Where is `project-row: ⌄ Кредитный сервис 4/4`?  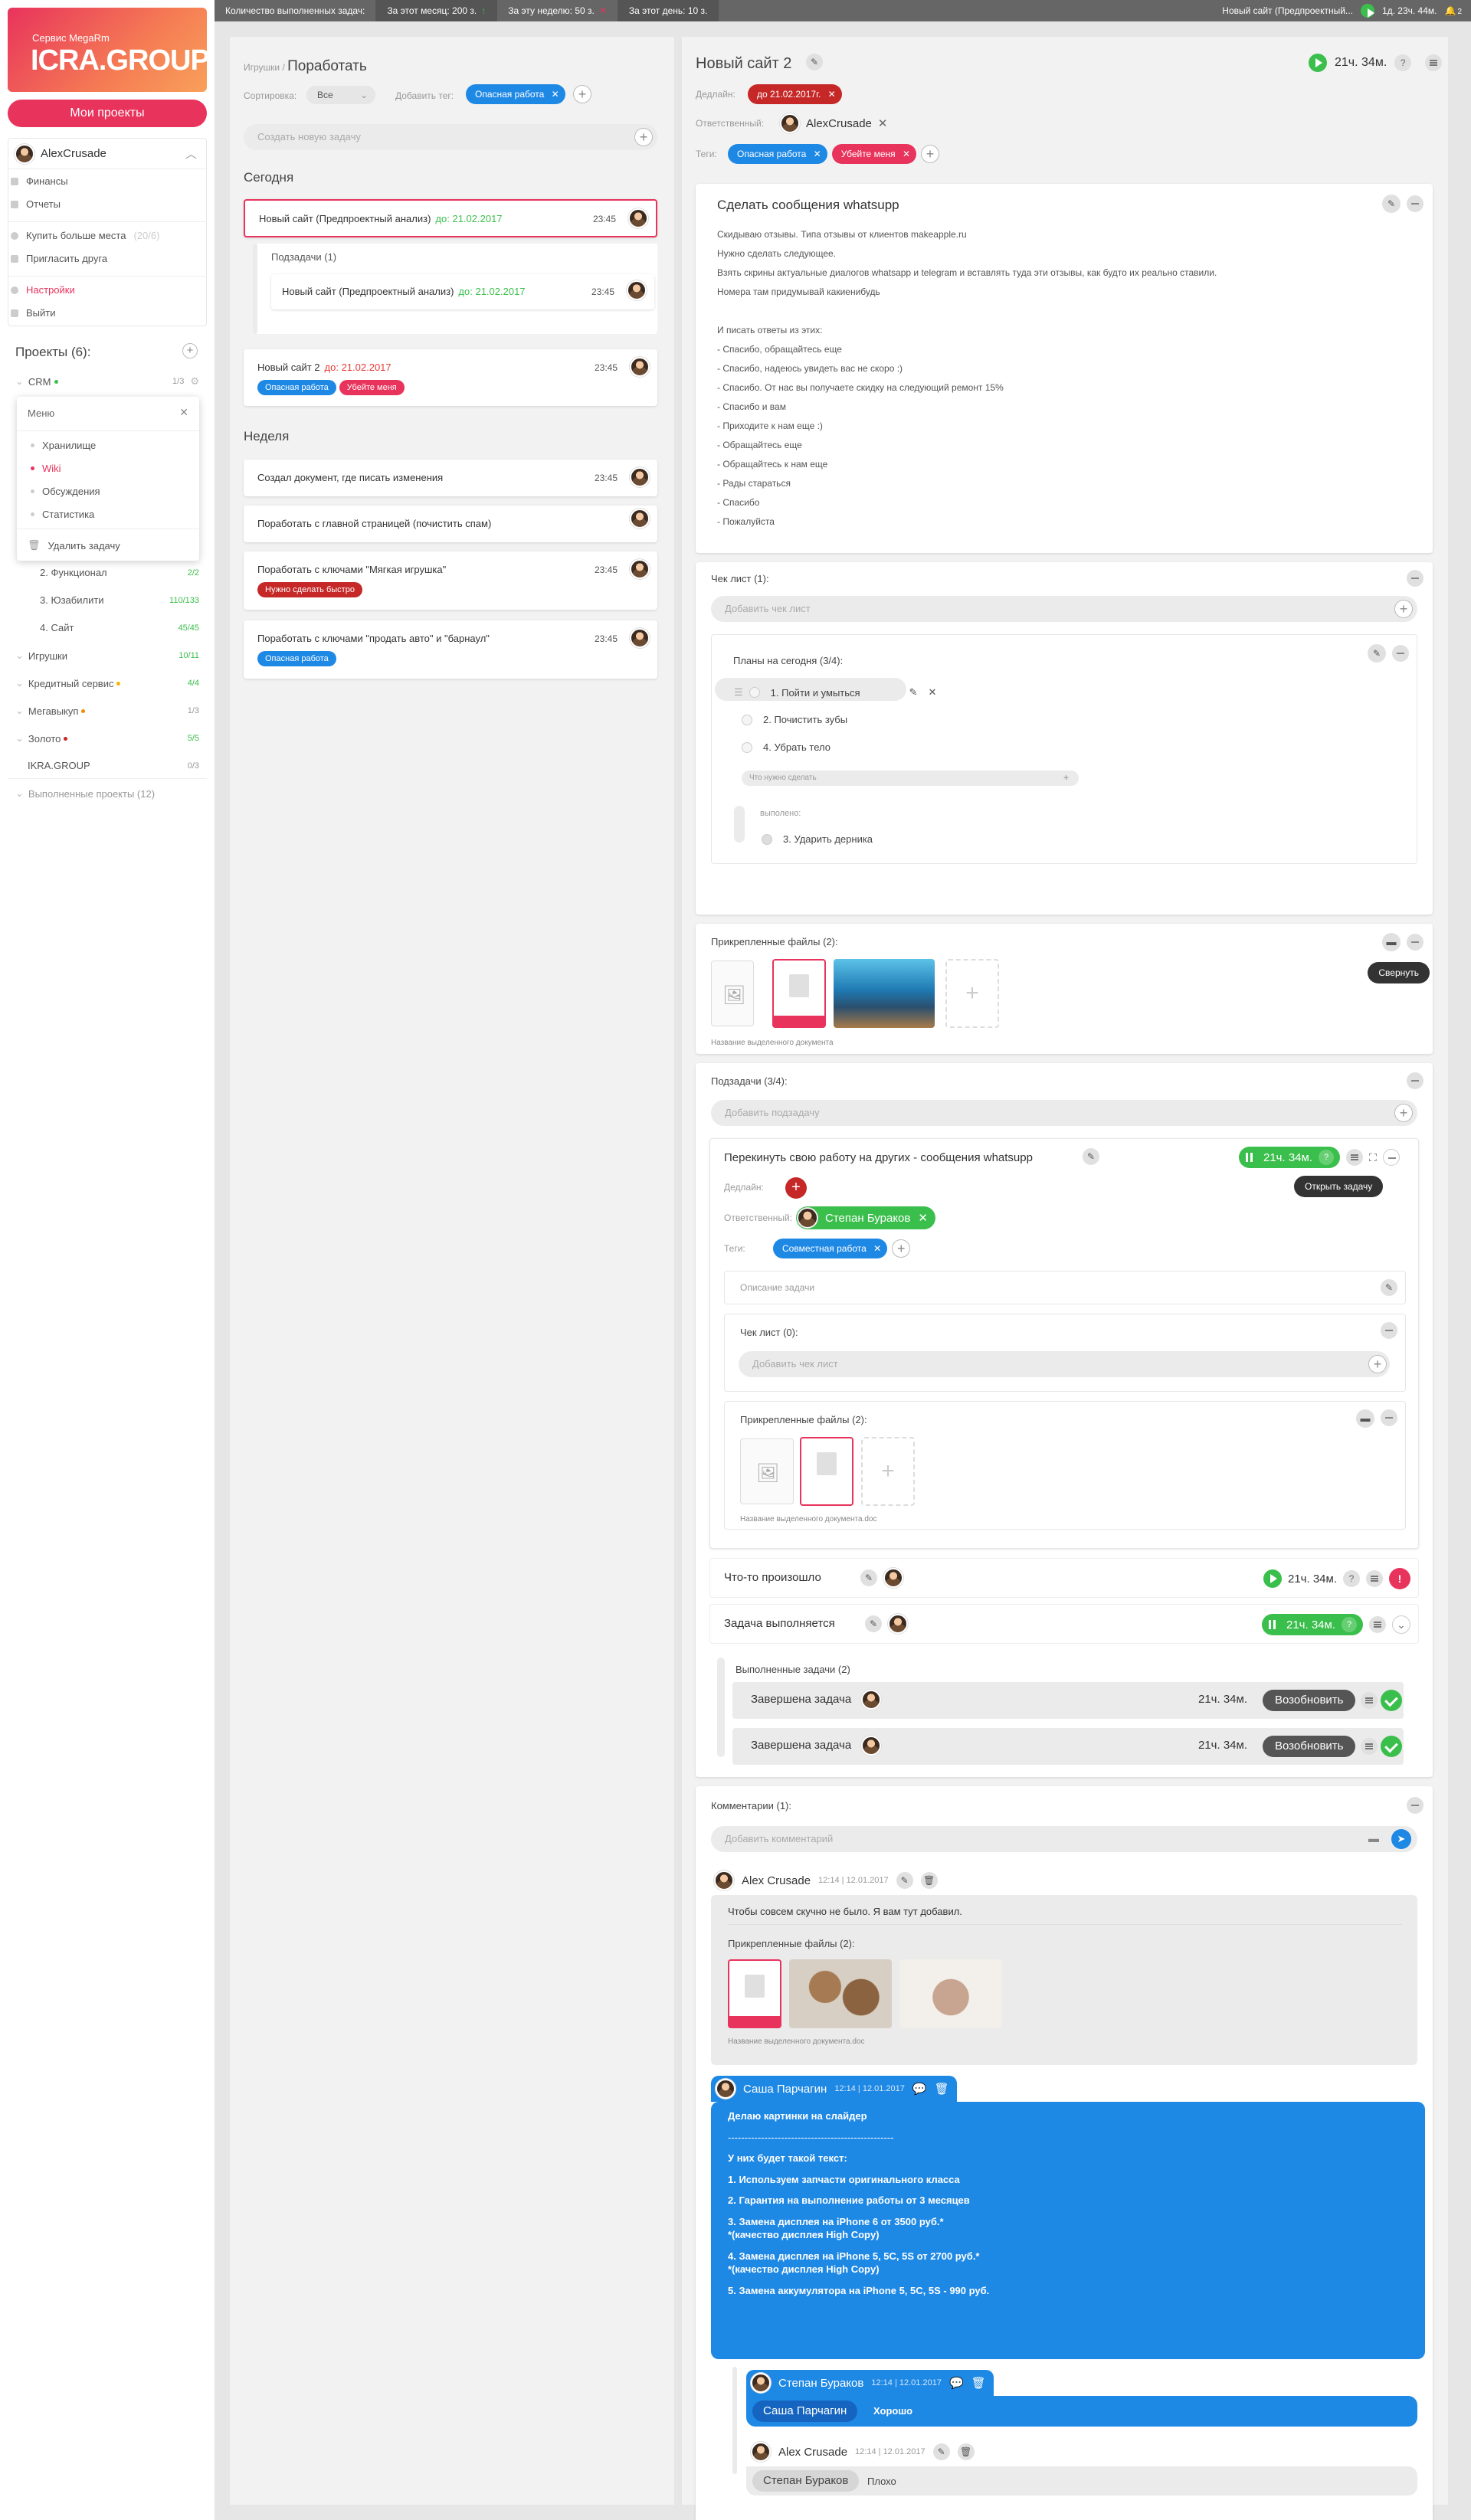
project-row: ⌄ Кредитный сервис 4/4 is located at coordinates (107, 683).